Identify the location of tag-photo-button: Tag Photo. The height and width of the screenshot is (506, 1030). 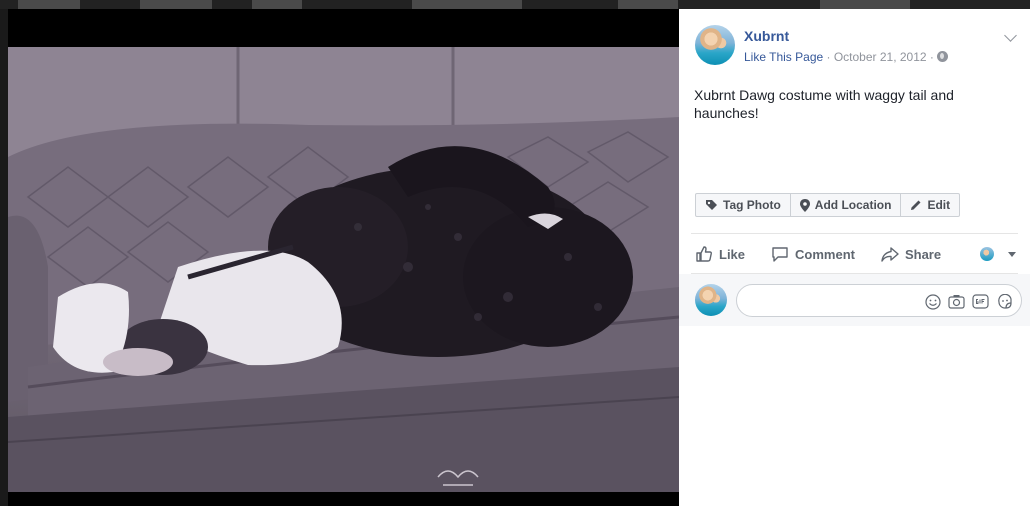
(743, 205).